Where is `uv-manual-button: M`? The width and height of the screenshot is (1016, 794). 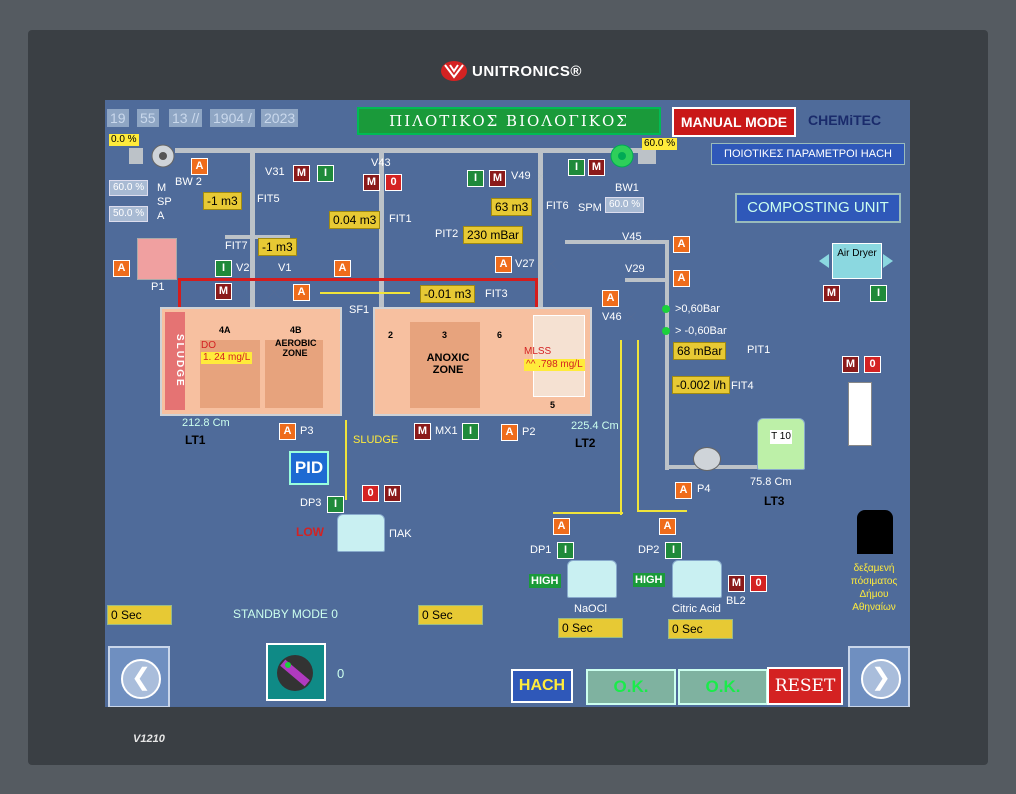
uv-manual-button: M is located at coordinates (850, 364).